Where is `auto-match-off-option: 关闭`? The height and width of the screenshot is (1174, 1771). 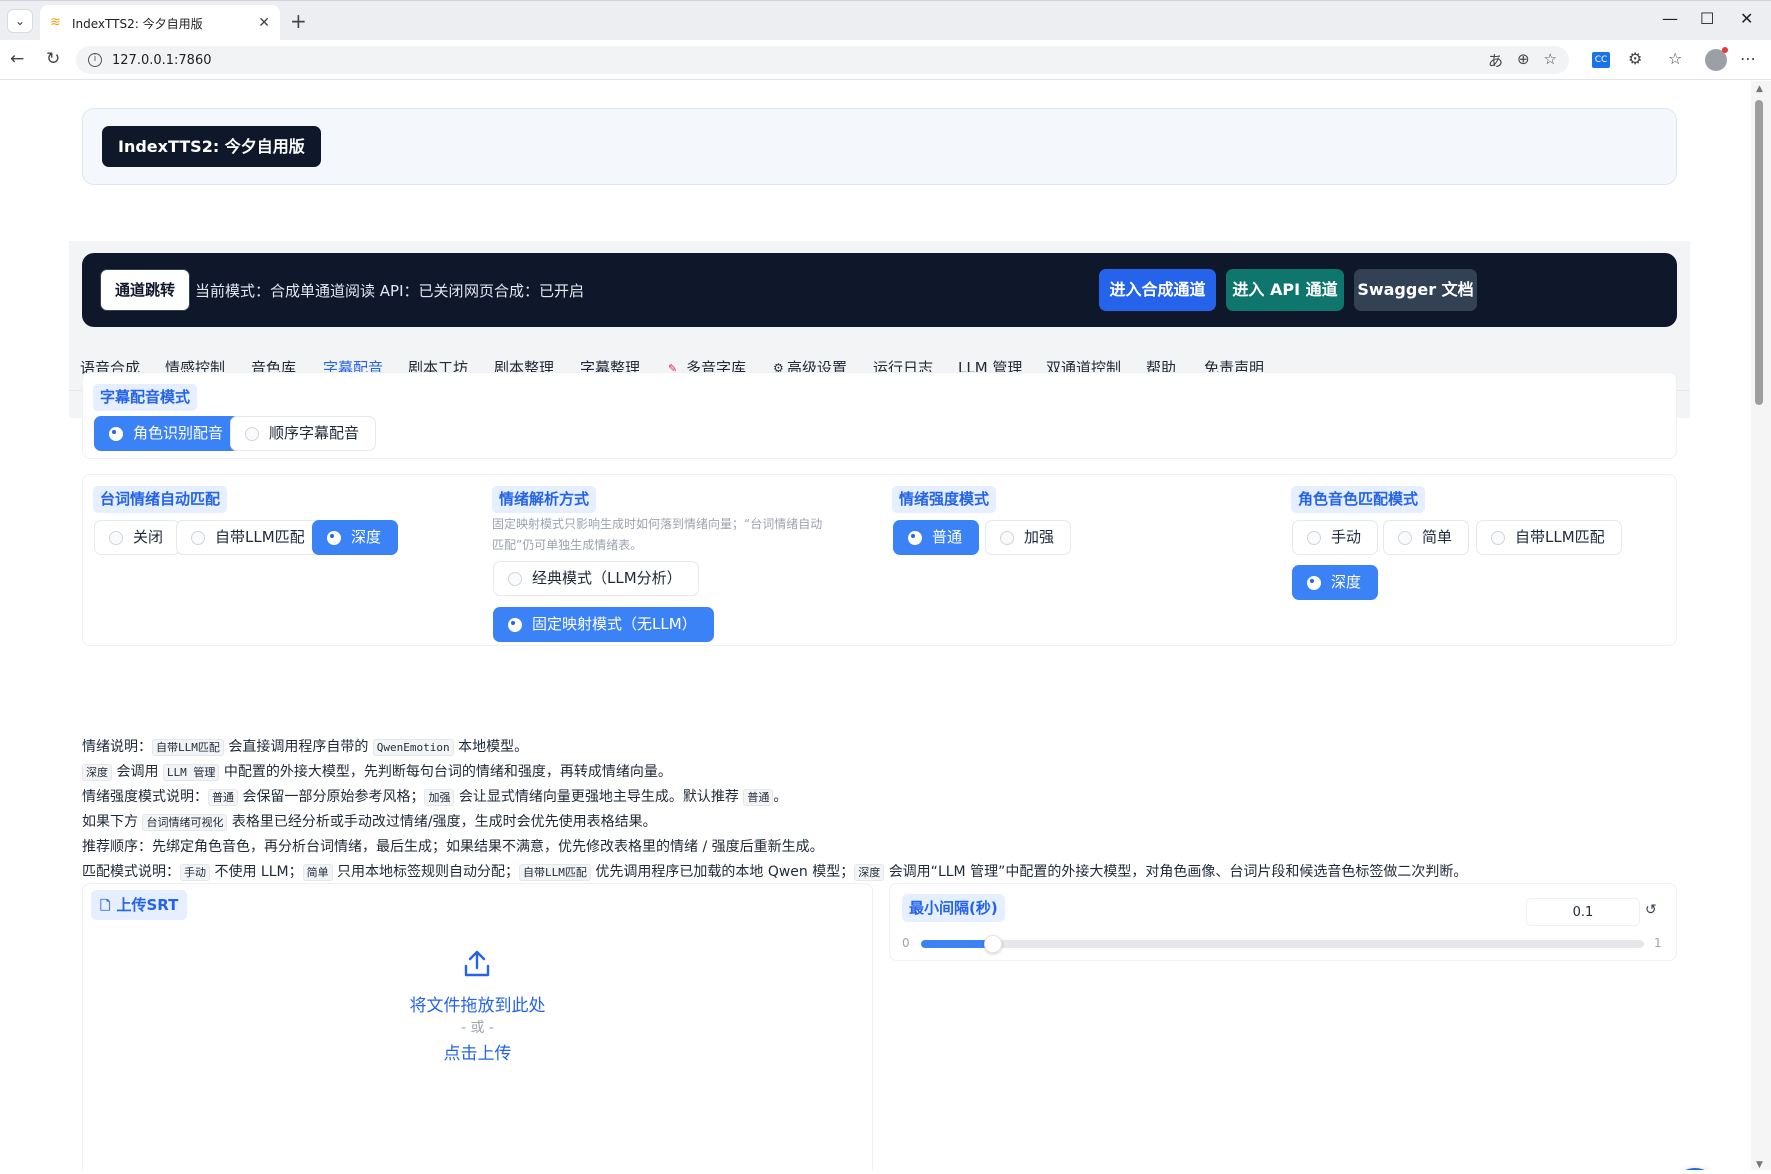
auto-match-off-option: 关闭 is located at coordinates (137, 537).